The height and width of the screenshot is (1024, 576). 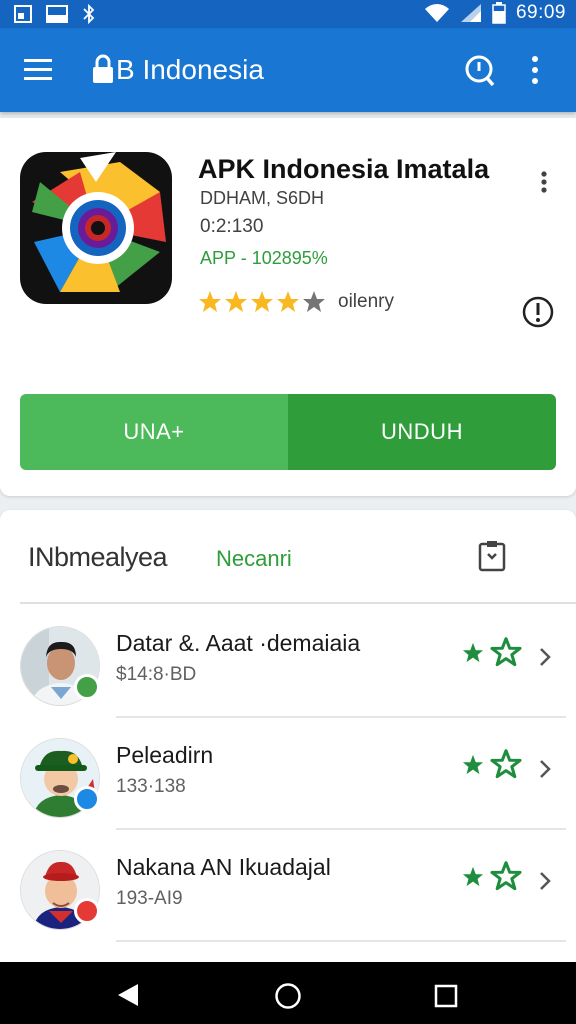 What do you see at coordinates (298, 603) in the screenshot?
I see `section-divider` at bounding box center [298, 603].